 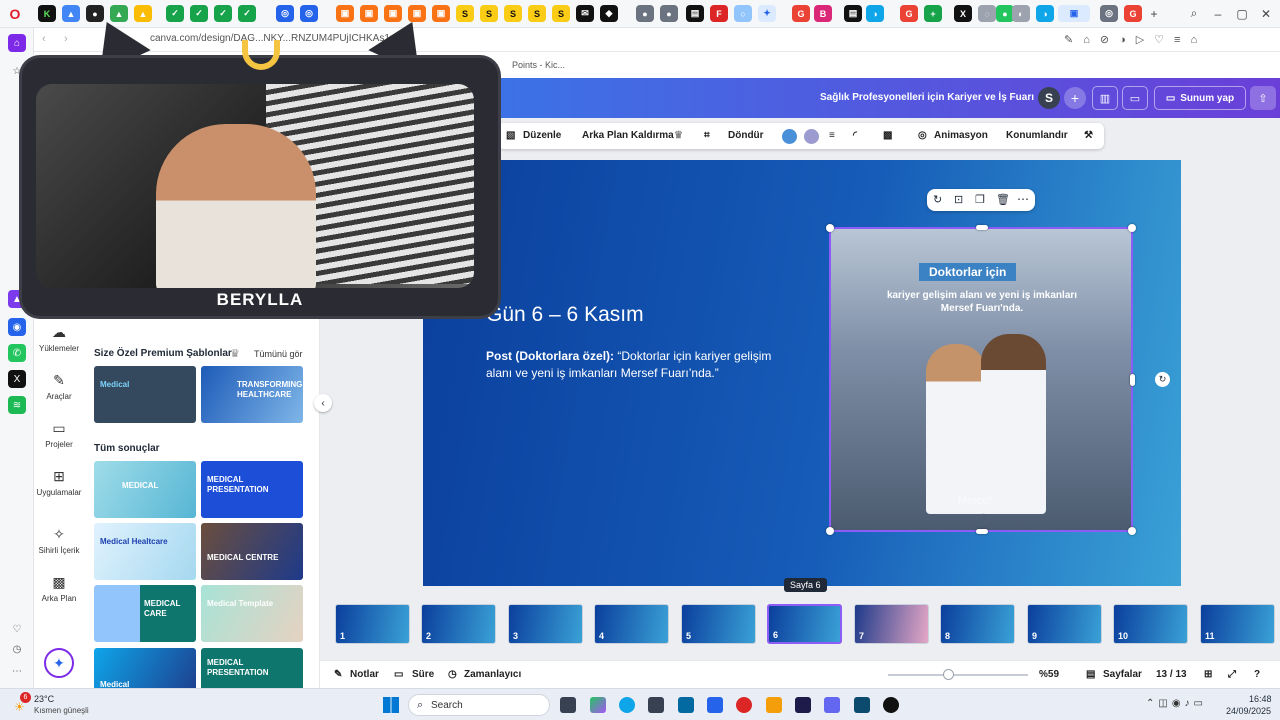 I want to click on messenger-icon: ◉, so click(x=17, y=327).